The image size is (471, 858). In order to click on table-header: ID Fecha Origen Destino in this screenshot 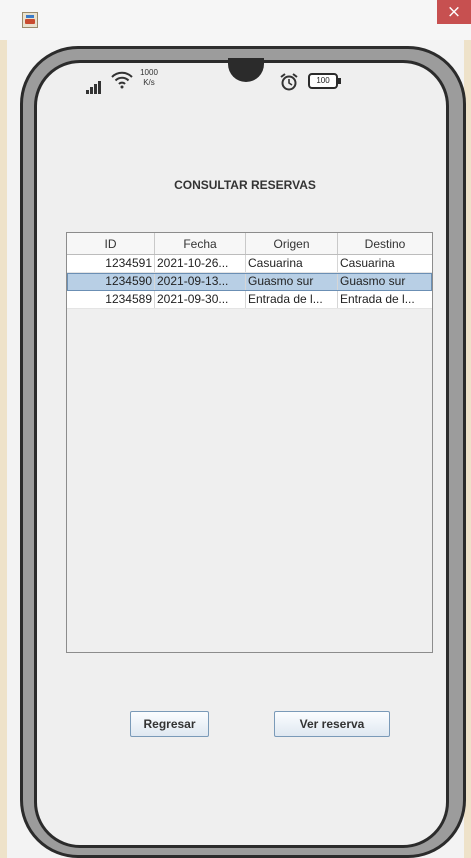, I will do `click(249, 244)`.